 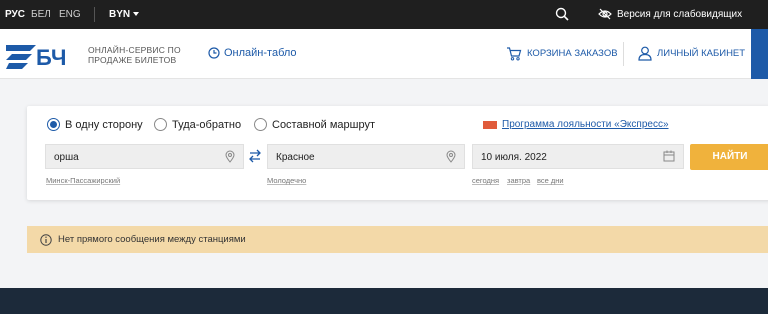 What do you see at coordinates (120, 14) in the screenshot?
I see `currency-label: BYN` at bounding box center [120, 14].